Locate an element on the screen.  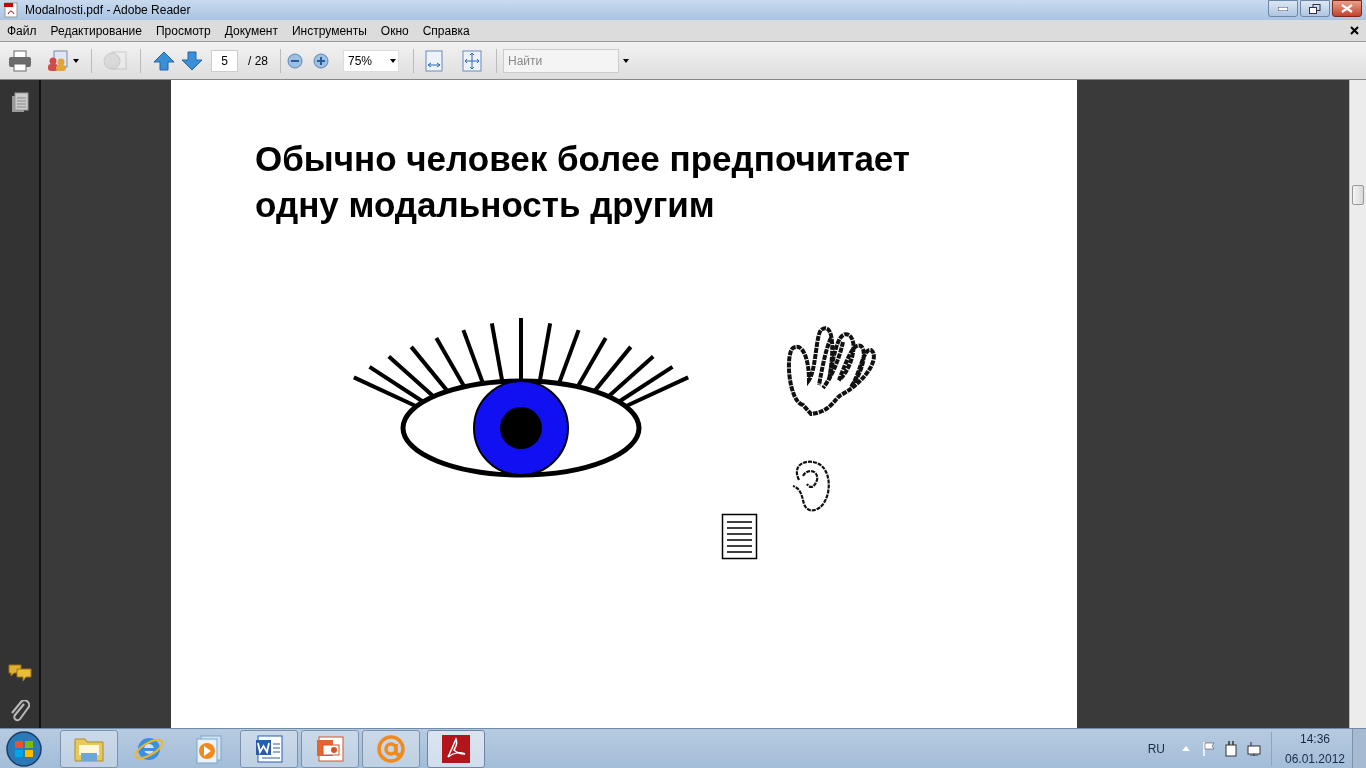
fit-width-icon is located at coordinates (434, 60).